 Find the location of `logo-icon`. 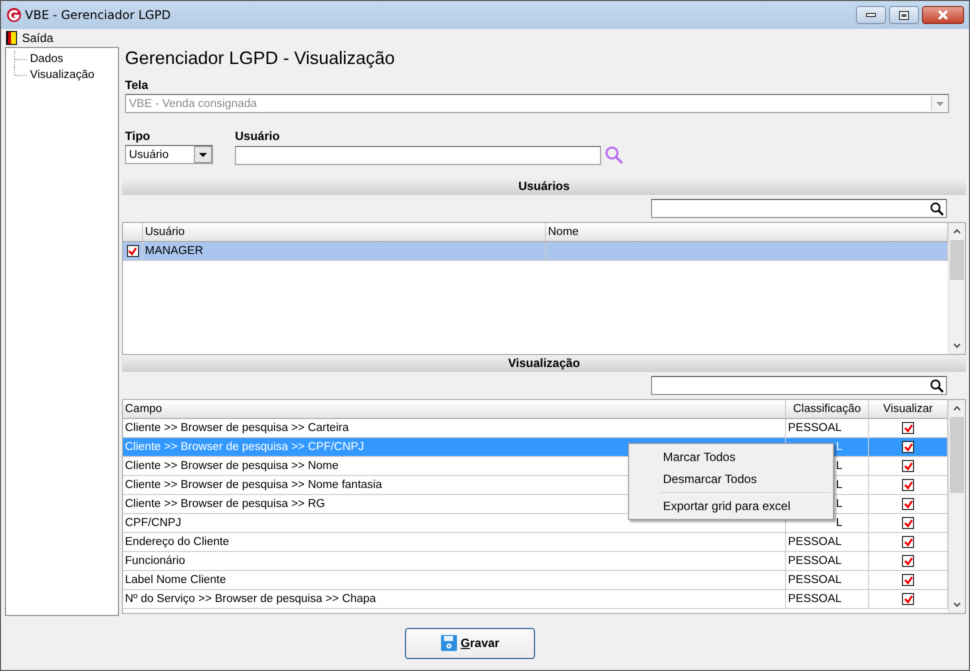

logo-icon is located at coordinates (14, 15).